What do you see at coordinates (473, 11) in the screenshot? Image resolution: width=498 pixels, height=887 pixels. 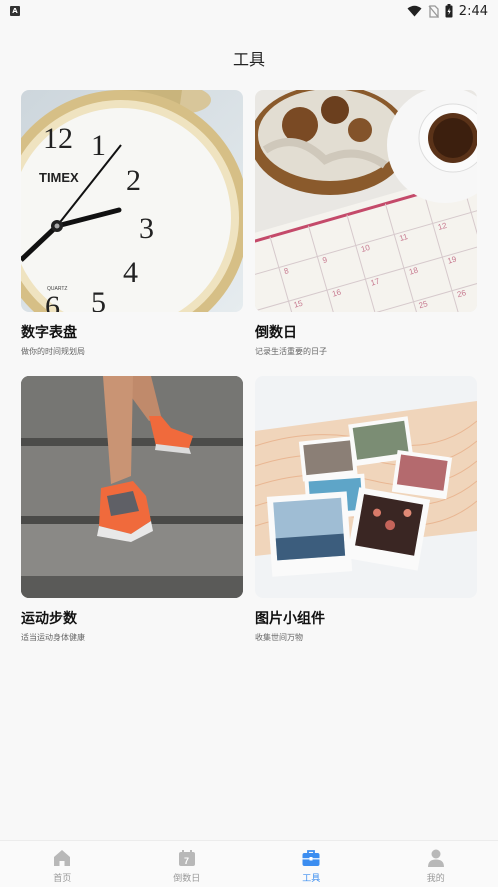 I see `status-time: 2:44` at bounding box center [473, 11].